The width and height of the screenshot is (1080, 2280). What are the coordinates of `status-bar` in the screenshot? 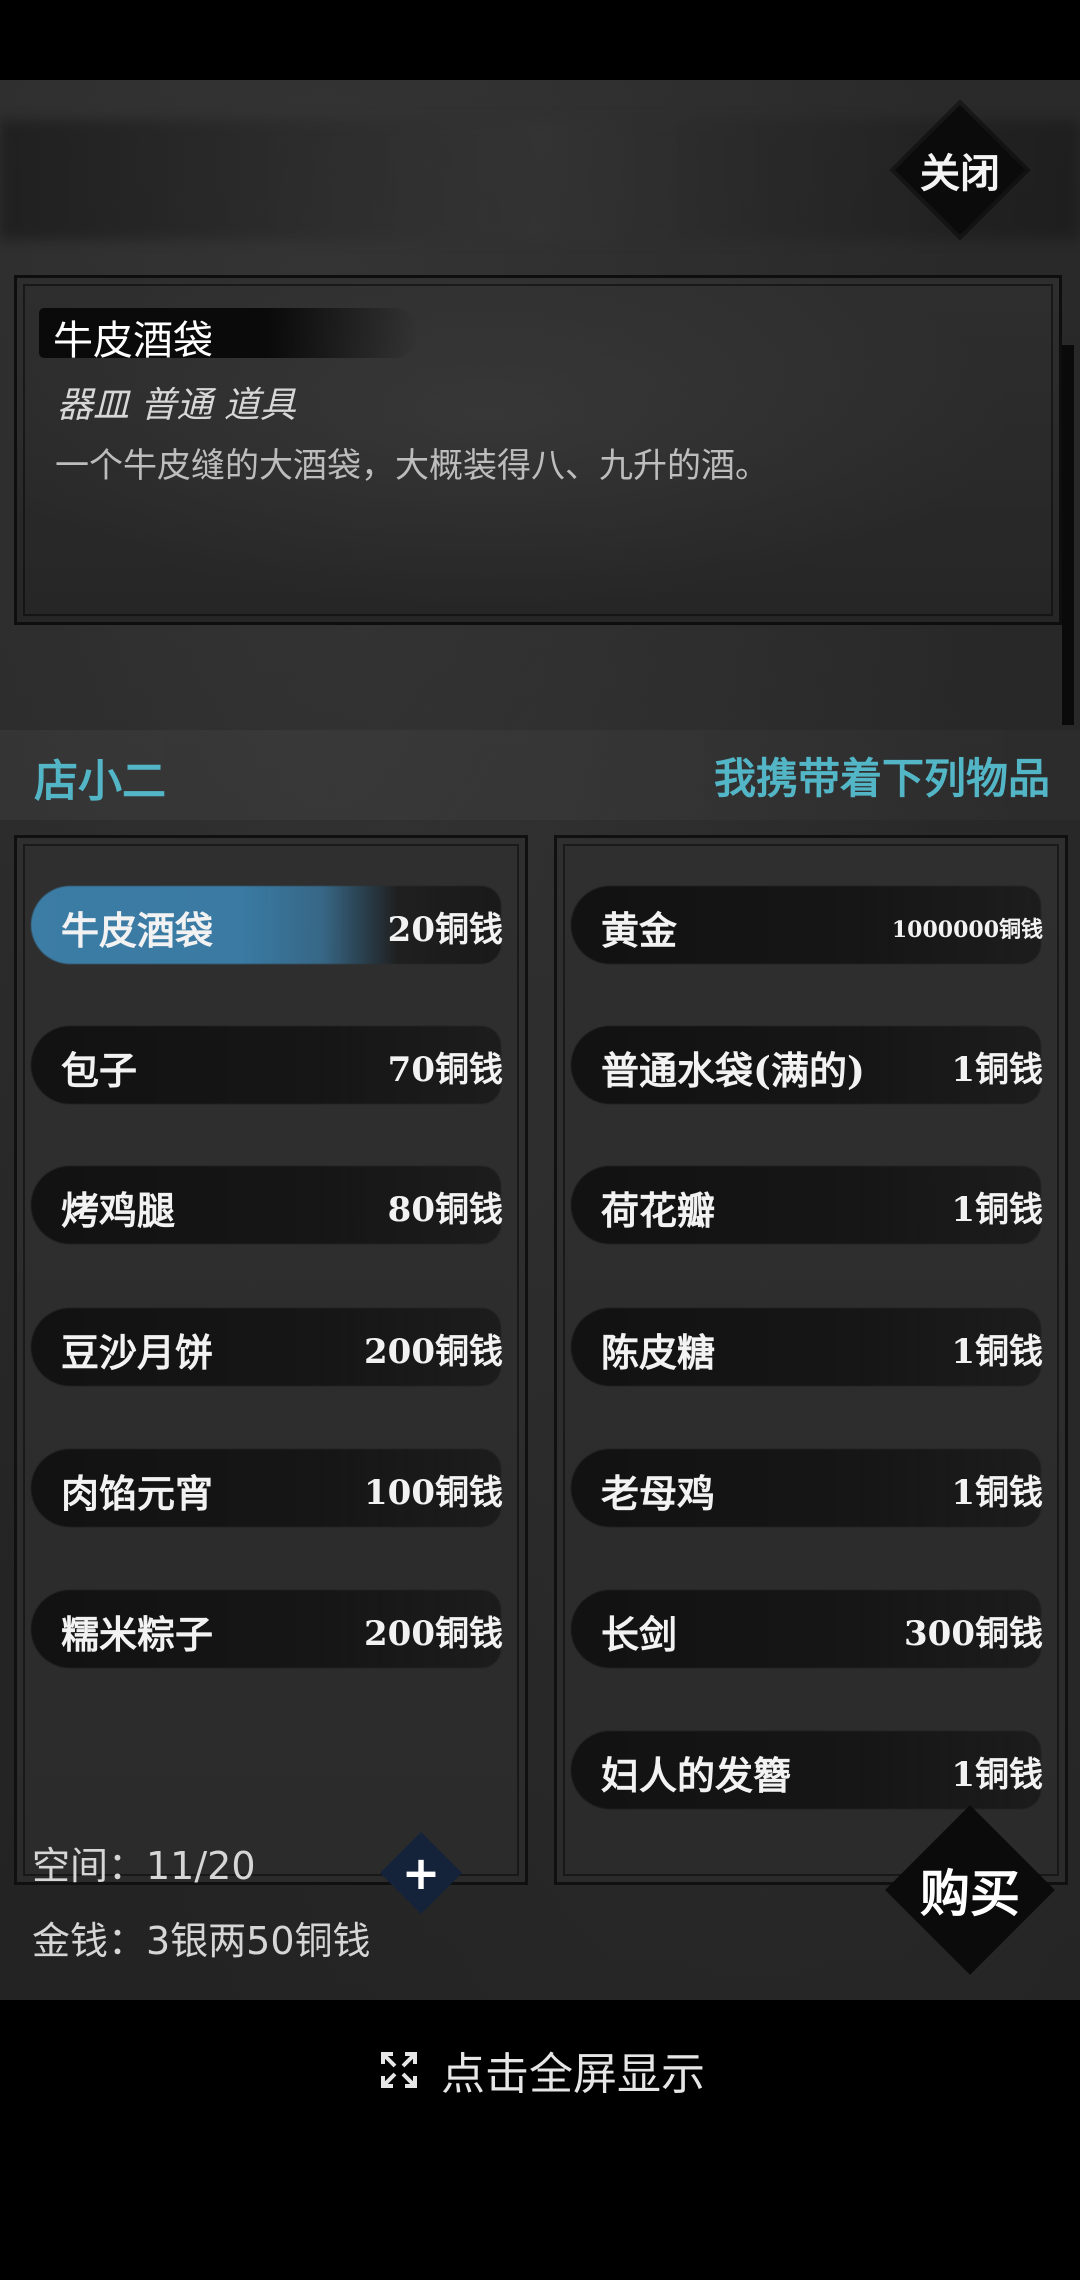 It's located at (540, 40).